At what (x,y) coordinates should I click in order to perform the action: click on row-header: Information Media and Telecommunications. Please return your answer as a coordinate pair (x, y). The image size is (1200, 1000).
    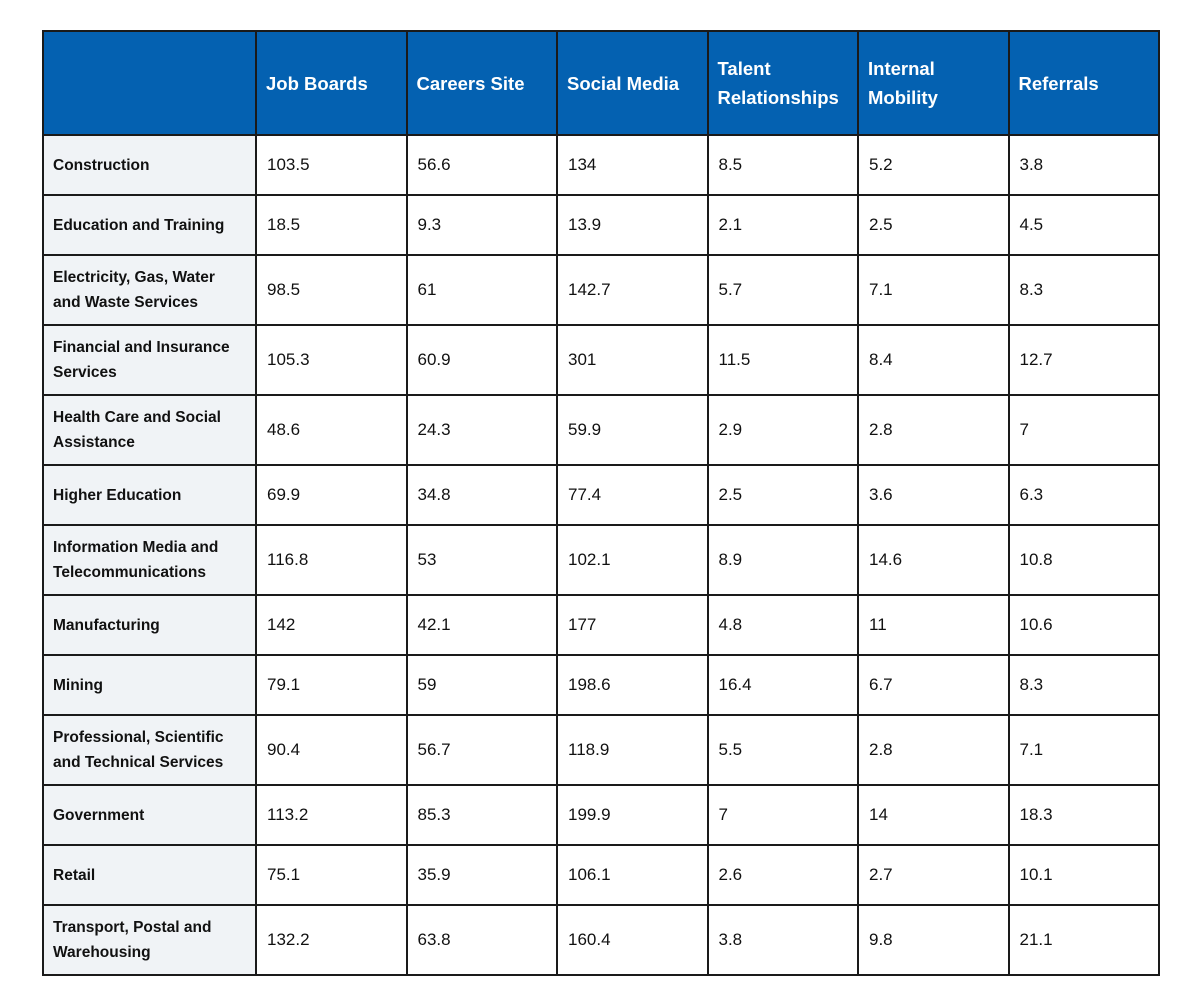
    Looking at the image, I should click on (149, 560).